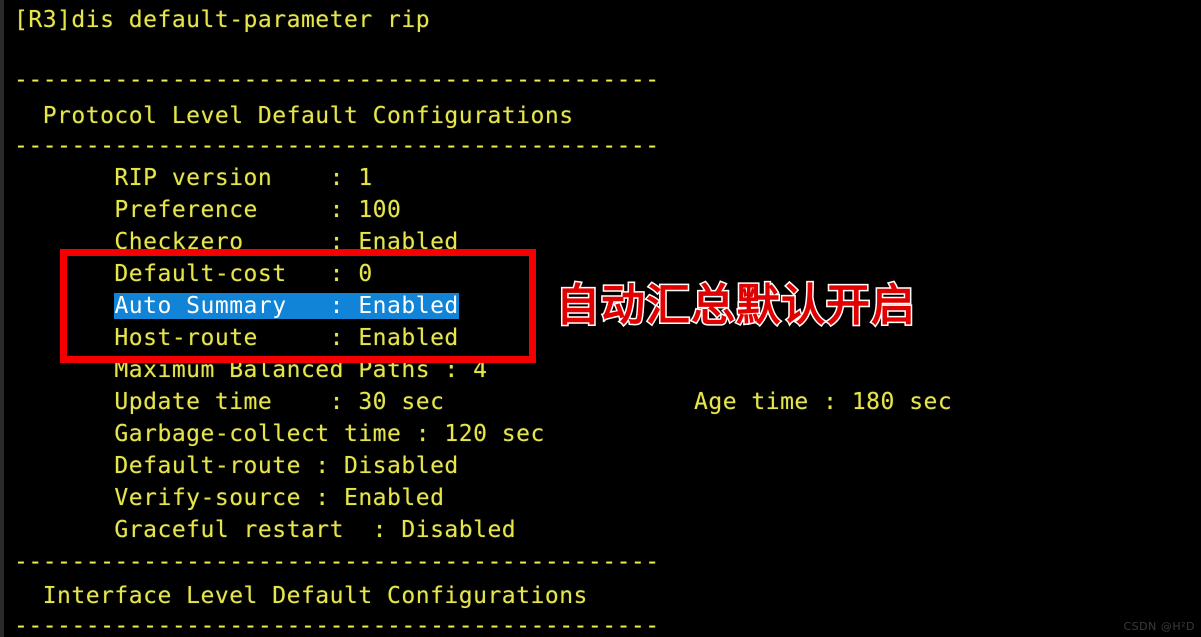 This screenshot has width=1201, height=637. I want to click on row-auto-summary-selection: Auto Summary : Enabled, so click(286, 306).